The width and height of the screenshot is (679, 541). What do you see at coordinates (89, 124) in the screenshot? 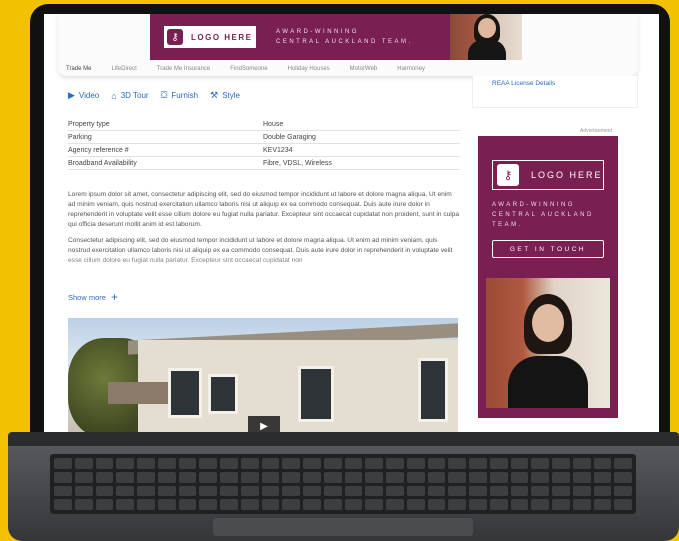
I see `detail-key: Property type` at bounding box center [89, 124].